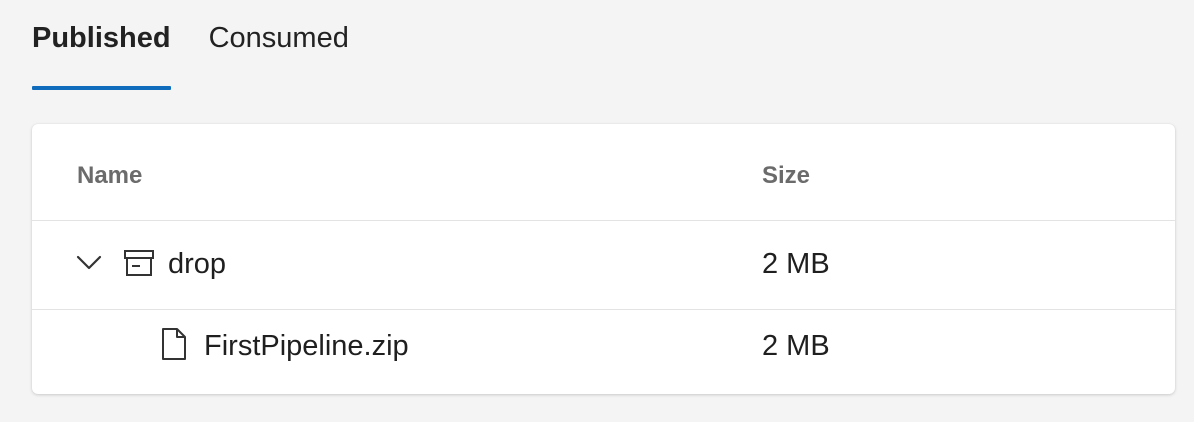  What do you see at coordinates (796, 264) in the screenshot?
I see `folder-size: 2 MB` at bounding box center [796, 264].